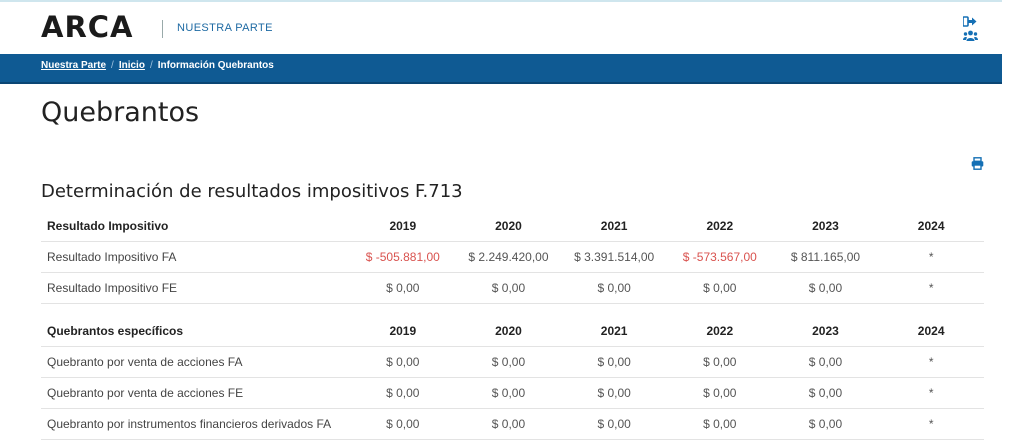 This screenshot has height=442, width=1024. Describe the element at coordinates (162, 29) in the screenshot. I see `logo-divider` at that location.